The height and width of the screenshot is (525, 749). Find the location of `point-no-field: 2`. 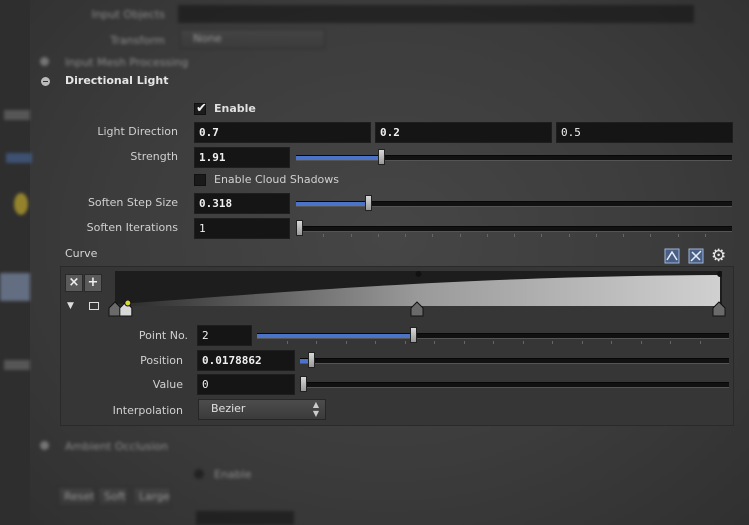

point-no-field: 2 is located at coordinates (224, 335).